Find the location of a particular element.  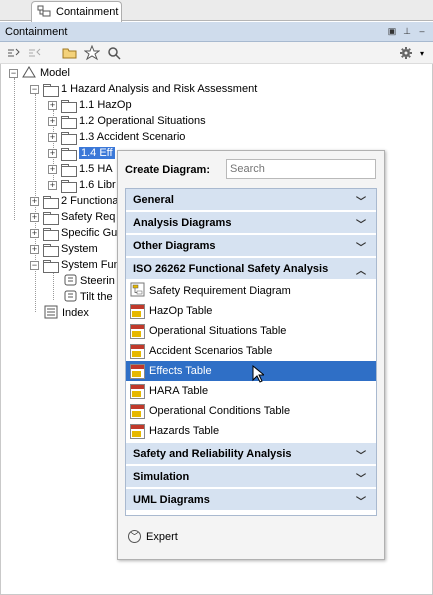

tree-node-hazop: + 1.1 HazOp is located at coordinates (90, 105).